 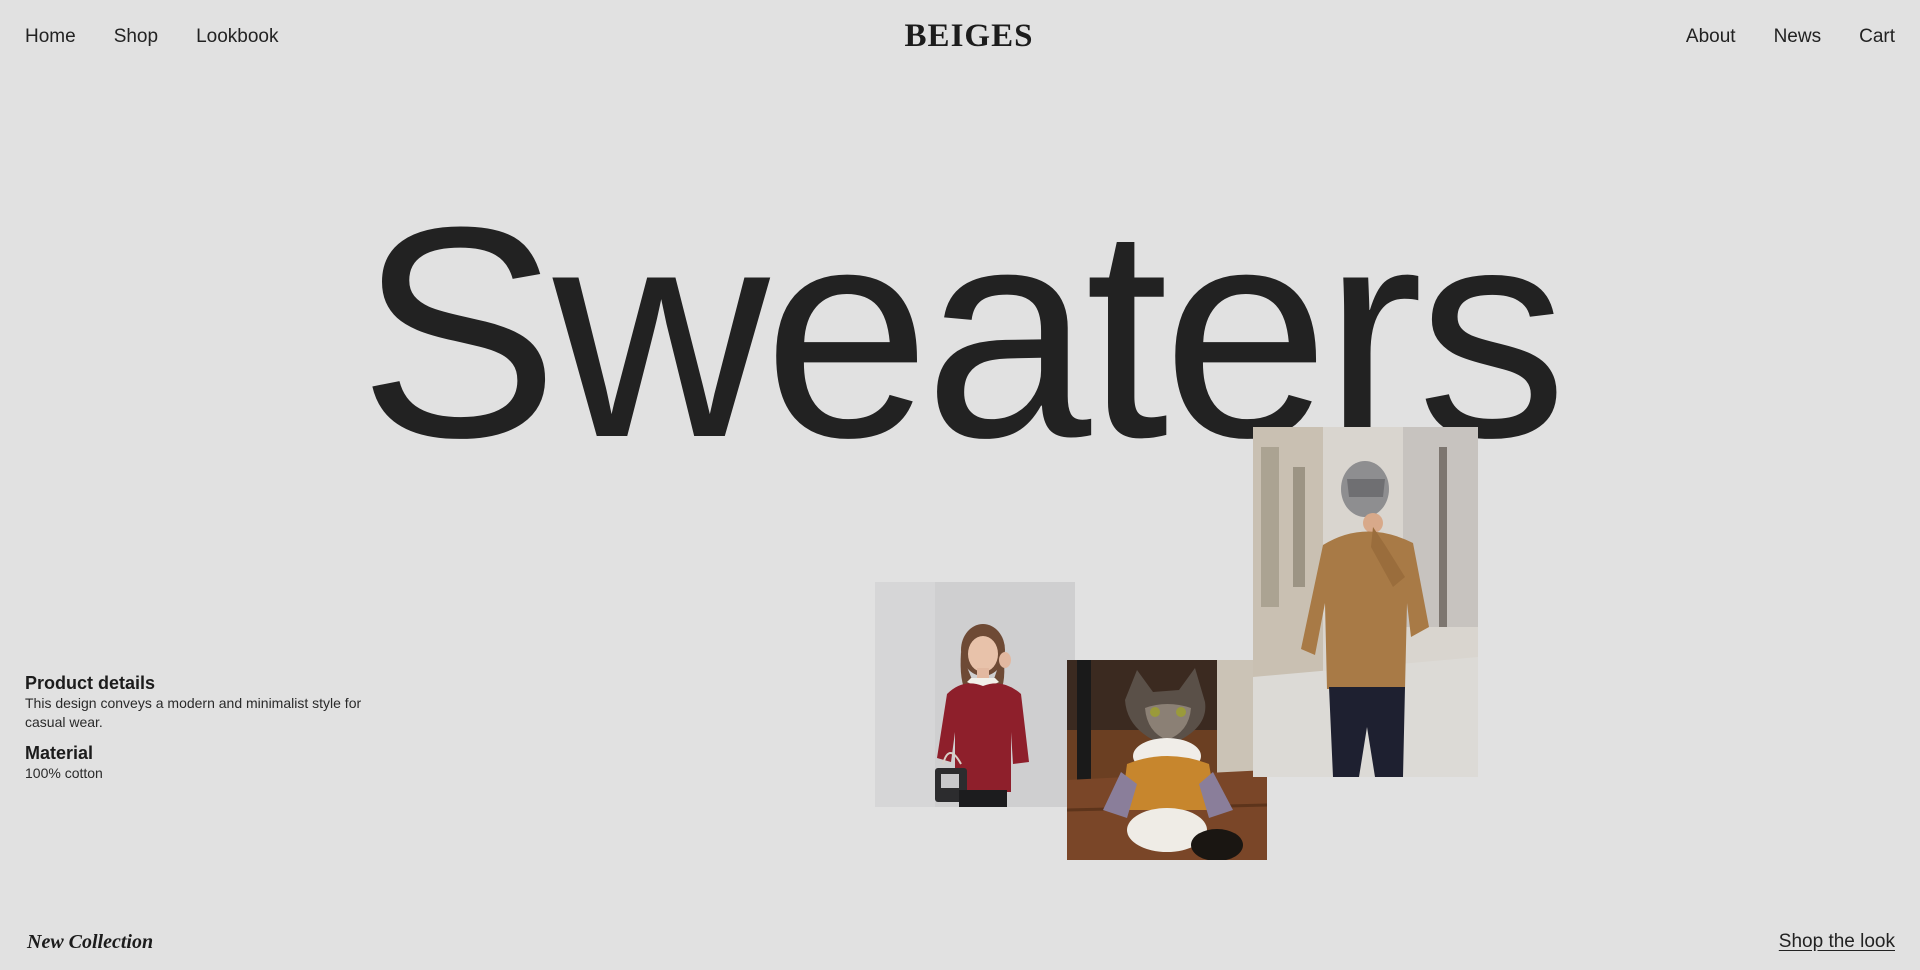 I want to click on brand-logo: BEIGES, so click(x=960, y=36).